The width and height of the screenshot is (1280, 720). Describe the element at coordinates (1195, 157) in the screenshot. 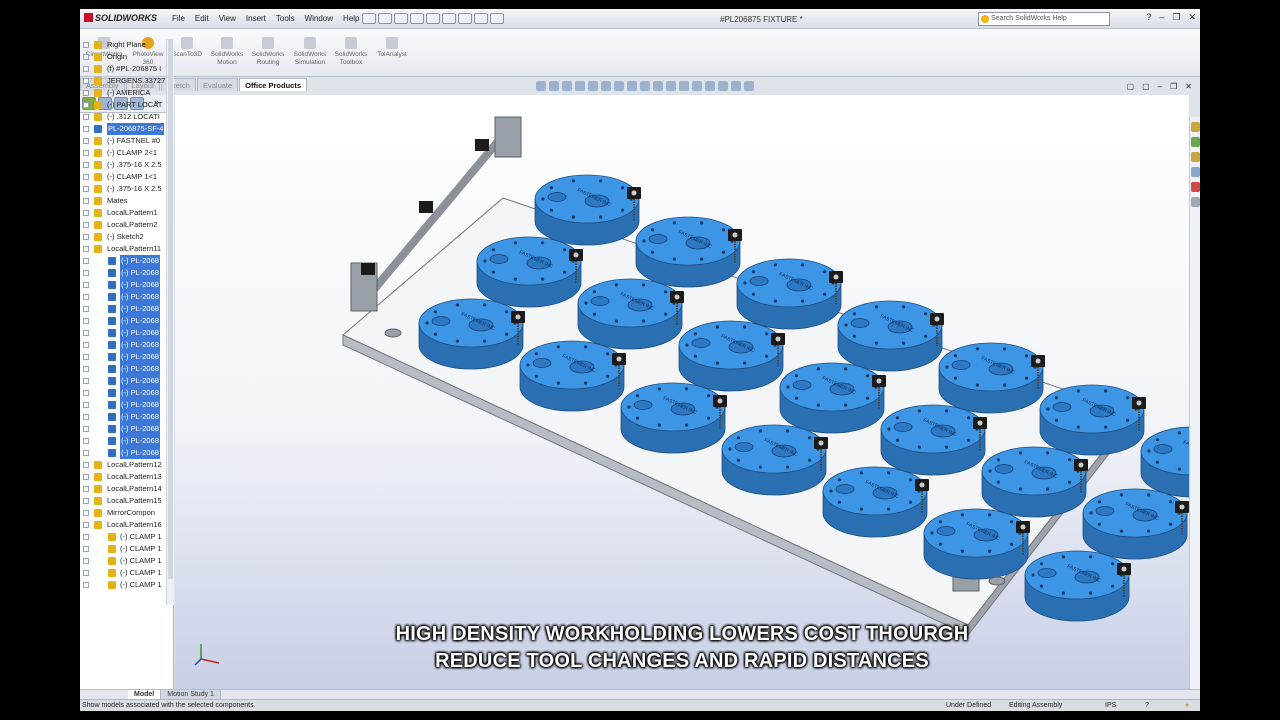

I see `file-explorer-icon` at that location.